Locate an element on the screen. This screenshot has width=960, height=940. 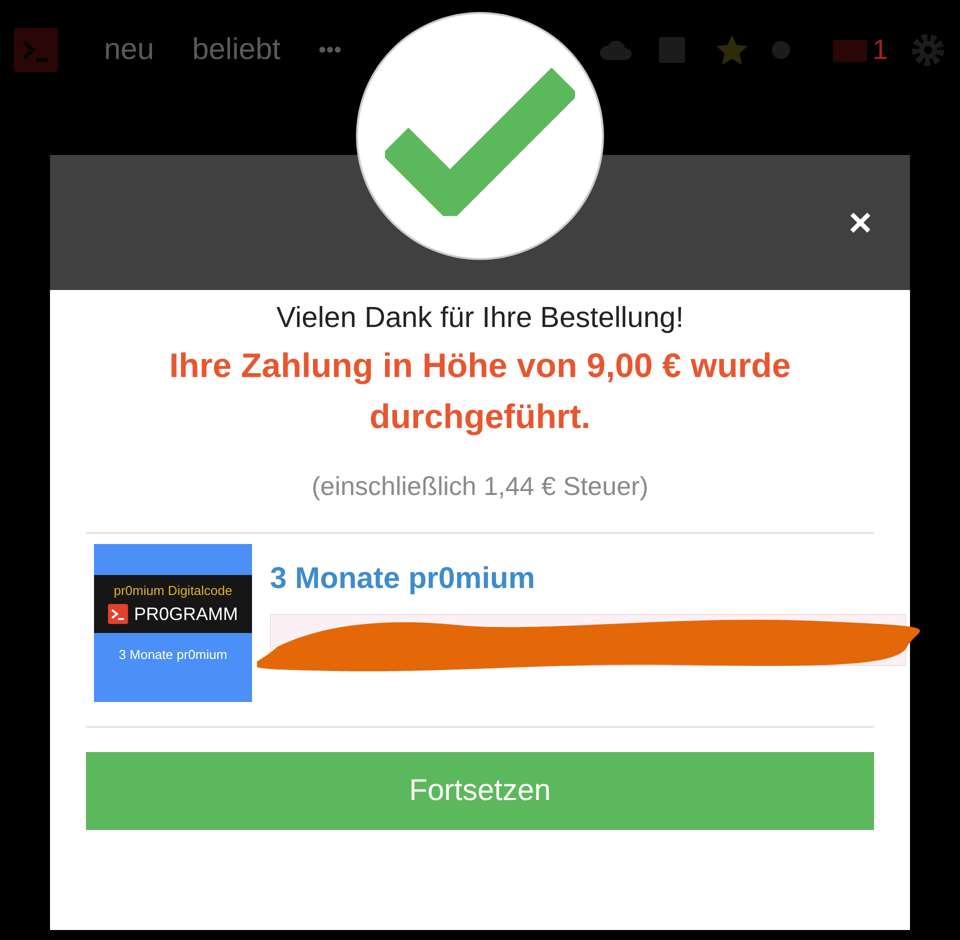
thanks-message: Vielen Dank für Ihre Bestellung! is located at coordinates (480, 318).